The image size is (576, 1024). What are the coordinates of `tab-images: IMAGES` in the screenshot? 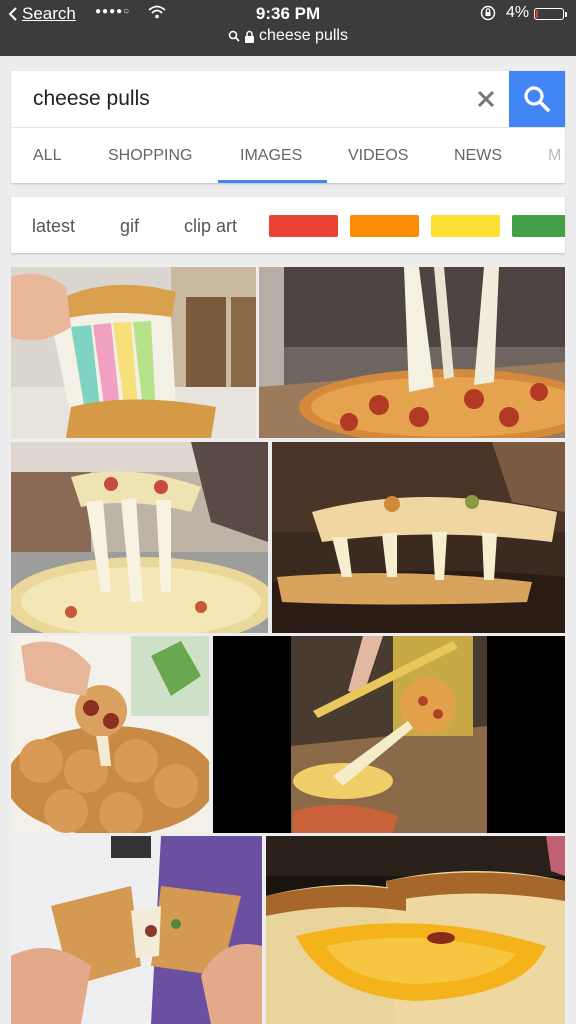 It's located at (271, 155).